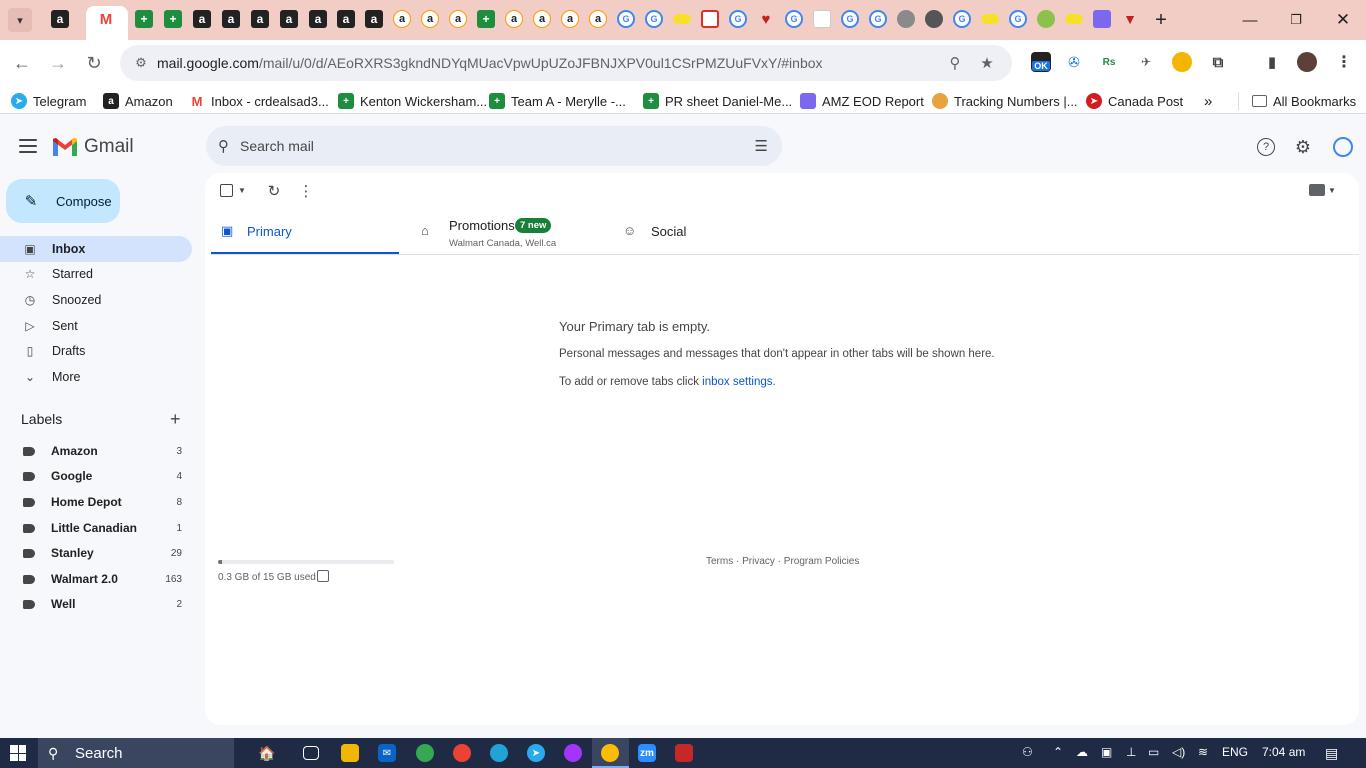  Describe the element at coordinates (737, 382) in the screenshot. I see `inbox-settings-link: inbox settings` at that location.